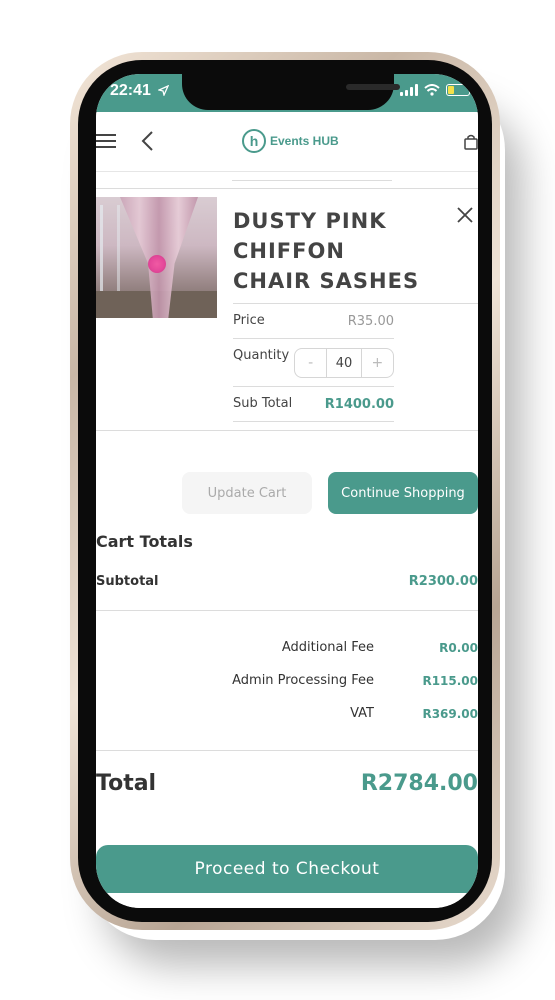 Image resolution: width=555 pixels, height=1000 pixels. I want to click on product-title: DUSTY PINK CHIFFON CHAIR SASHES, so click(326, 251).